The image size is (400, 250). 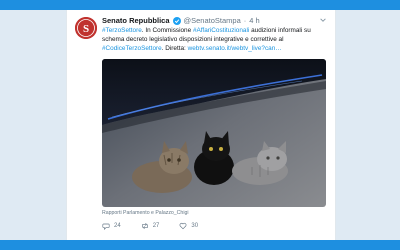 I want to click on tweet-actions: 24 27 30, so click(x=150, y=226).